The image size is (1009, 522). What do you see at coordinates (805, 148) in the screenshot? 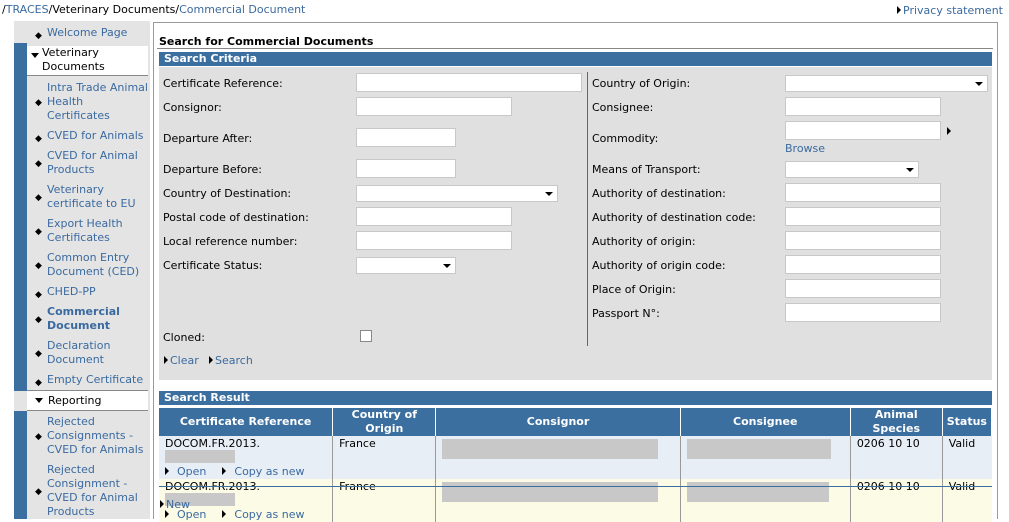
I see `browse-link: Browse` at bounding box center [805, 148].